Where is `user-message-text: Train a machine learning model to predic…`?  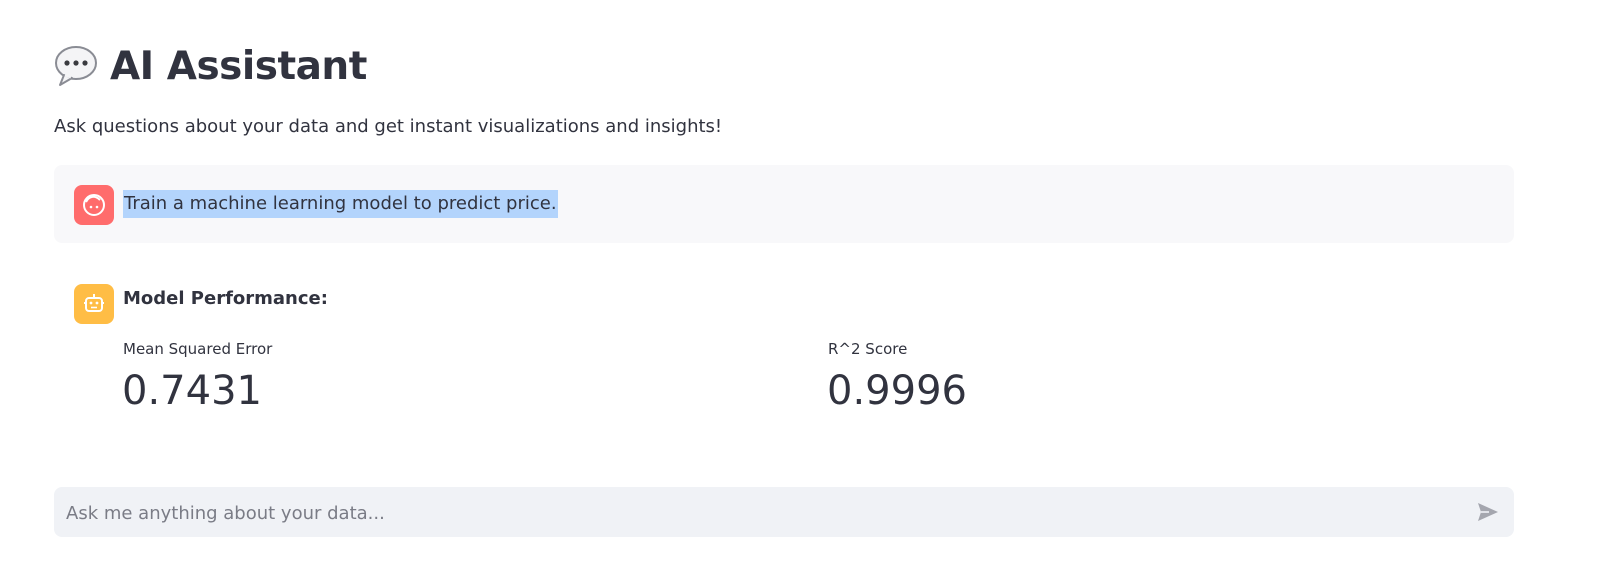 user-message-text: Train a machine learning model to predic… is located at coordinates (340, 204).